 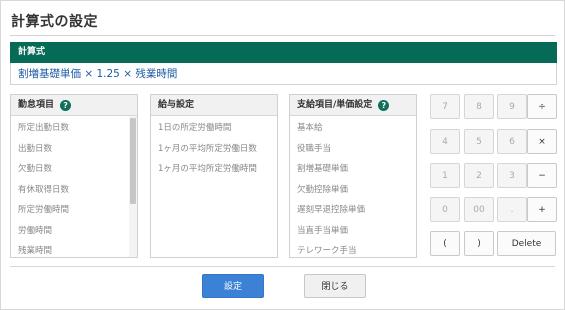 I want to click on list-item: 1ヶ月の平均所定労働日数, so click(x=214, y=149).